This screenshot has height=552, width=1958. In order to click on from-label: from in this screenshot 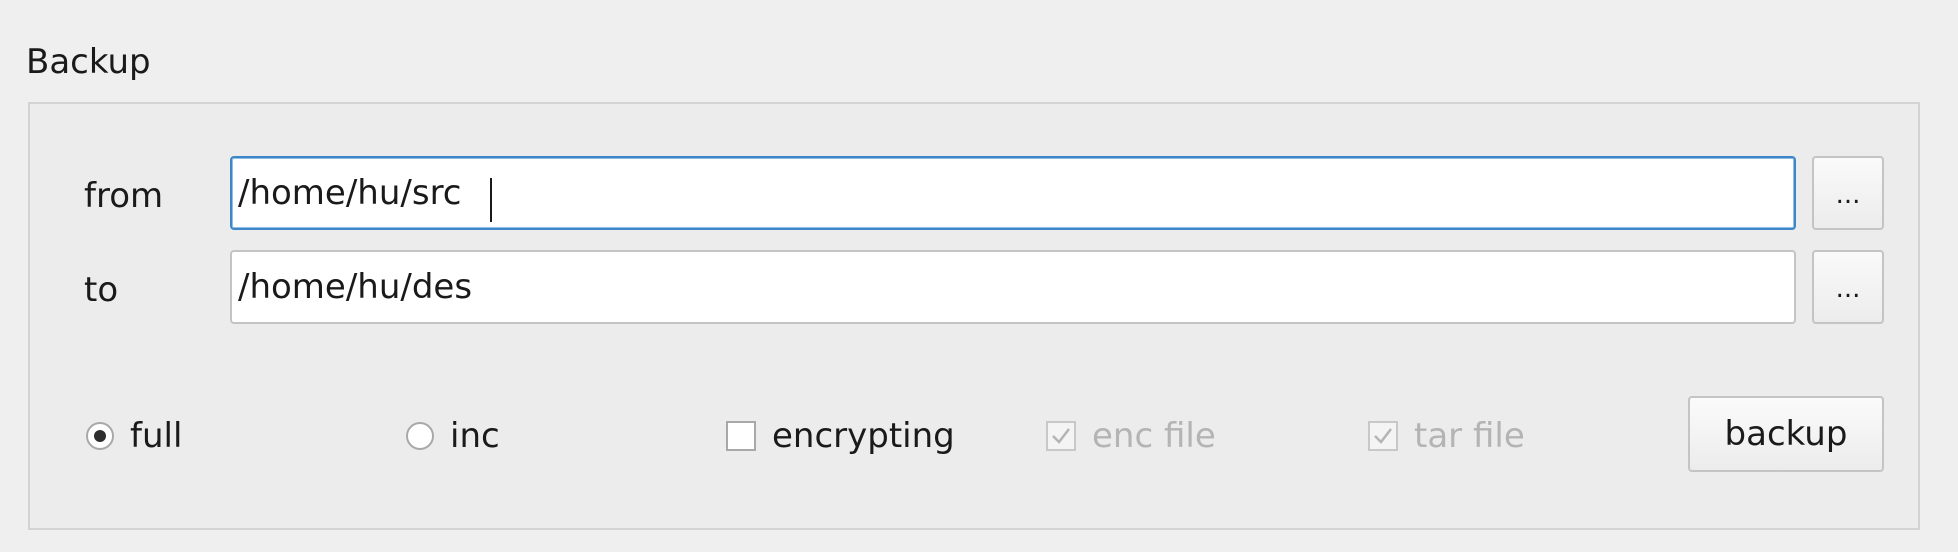, I will do `click(124, 196)`.